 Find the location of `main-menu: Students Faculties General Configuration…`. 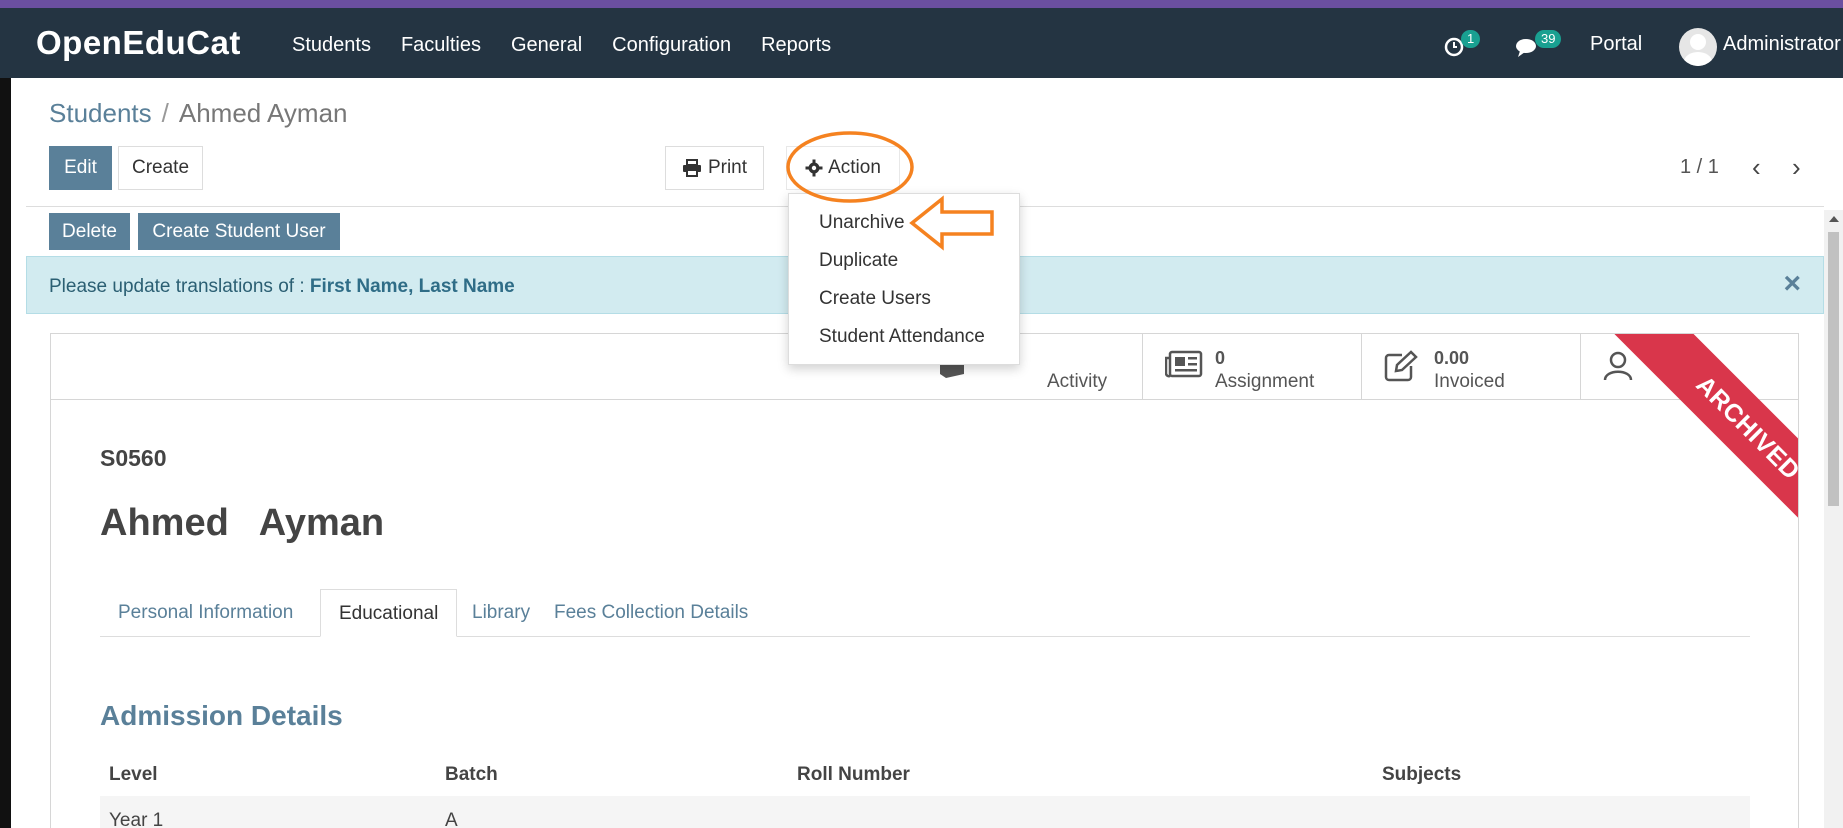

main-menu: Students Faculties General Configuration… is located at coordinates (576, 45).